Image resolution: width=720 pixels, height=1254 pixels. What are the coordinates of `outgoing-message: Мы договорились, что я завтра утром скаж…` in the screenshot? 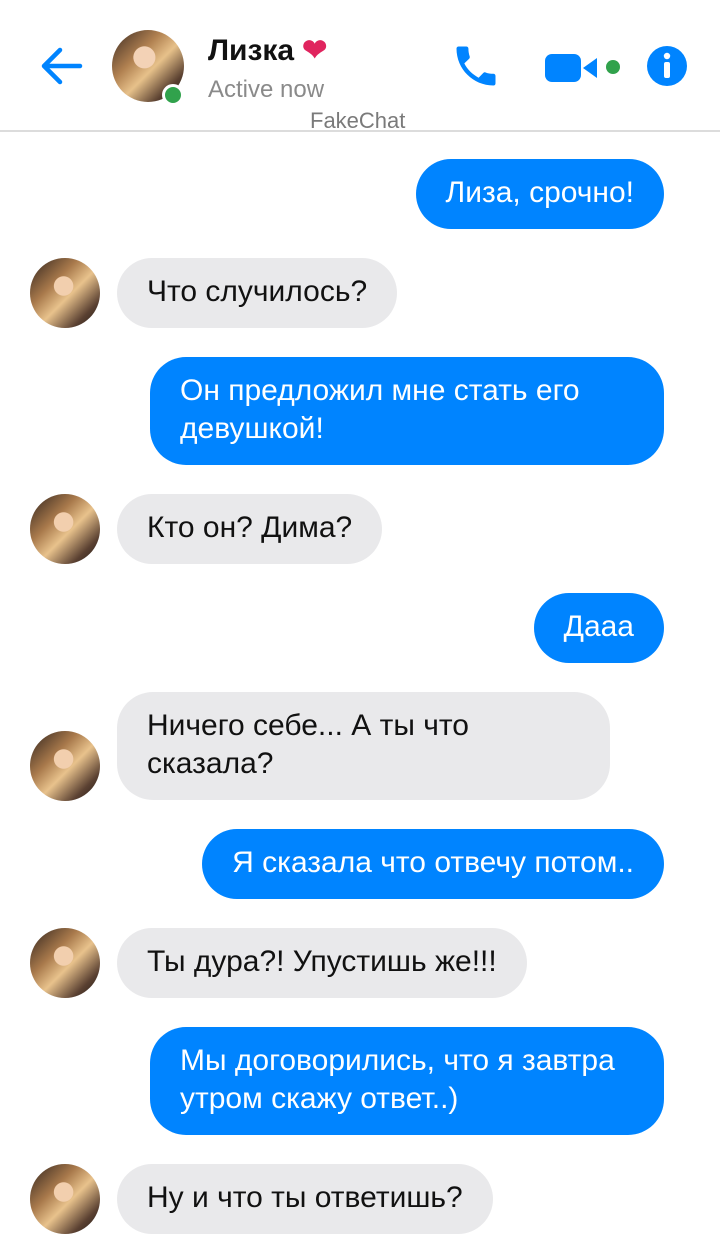 It's located at (407, 1081).